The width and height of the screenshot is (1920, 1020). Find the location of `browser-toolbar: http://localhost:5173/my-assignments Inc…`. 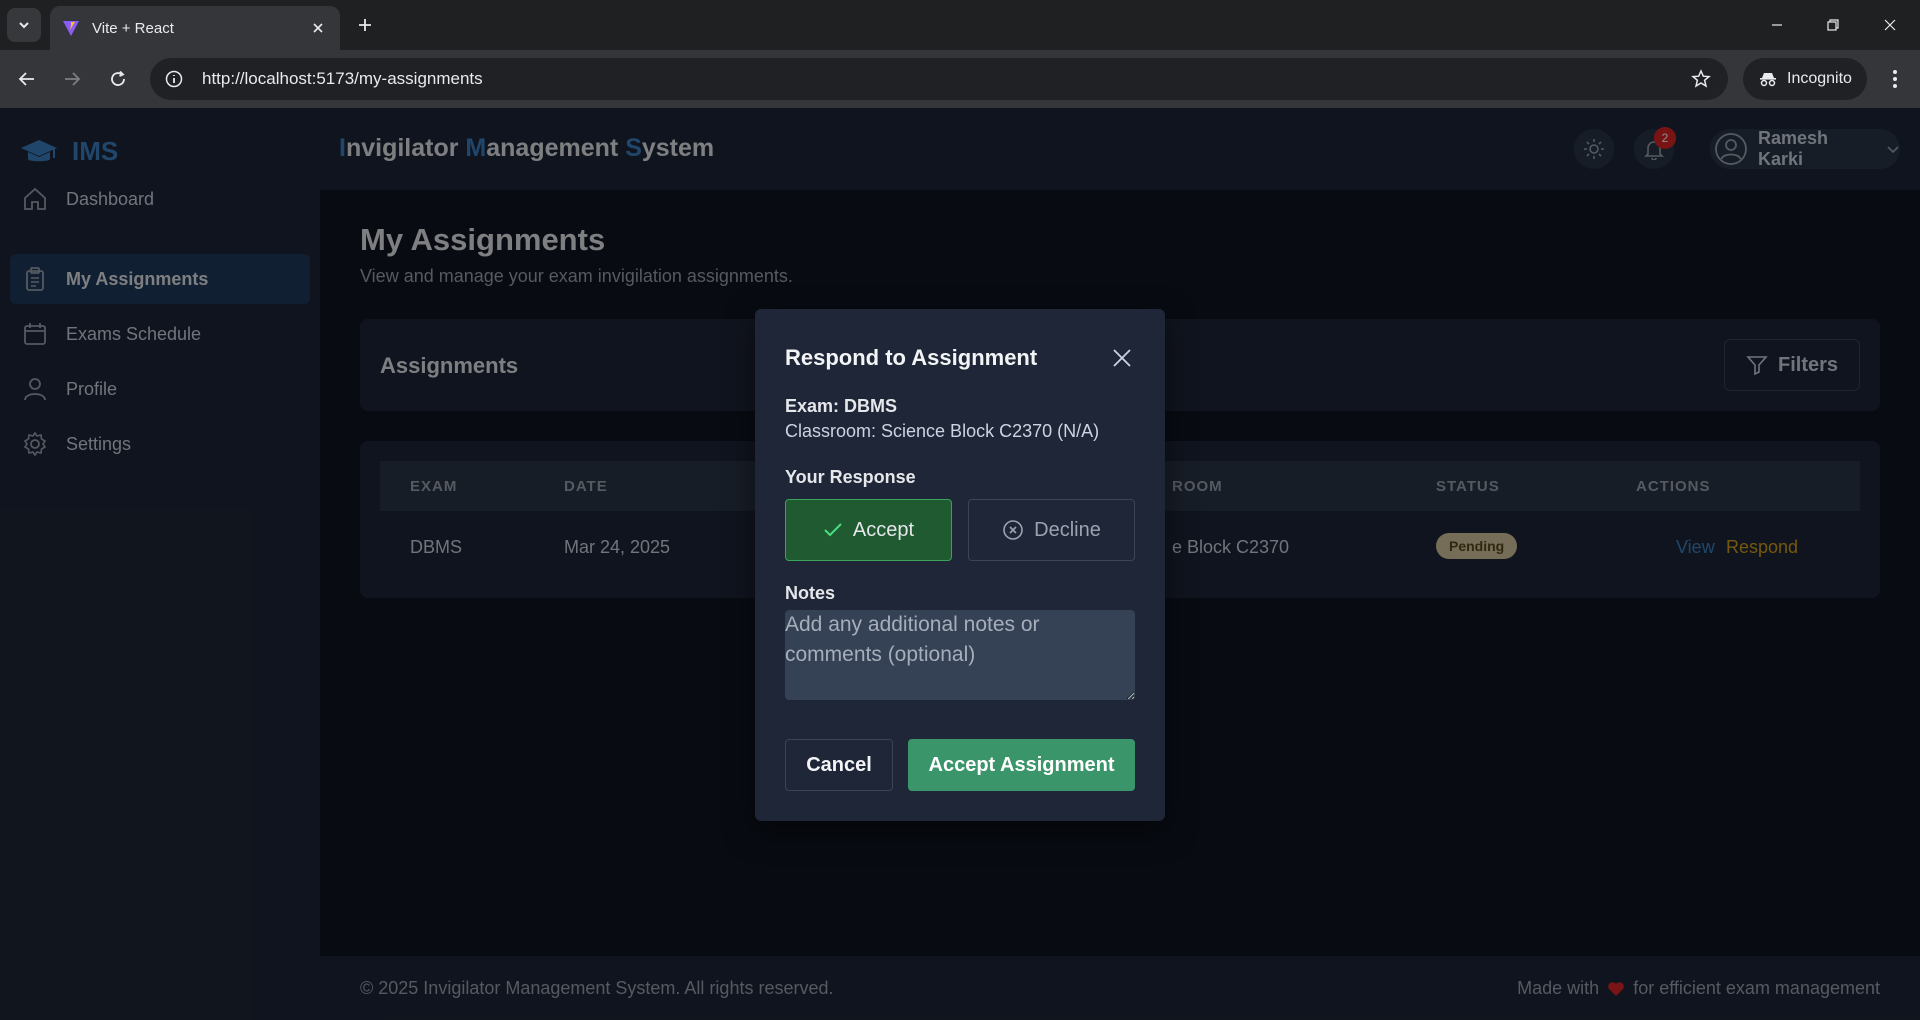

browser-toolbar: http://localhost:5173/my-assignments Inc… is located at coordinates (960, 79).